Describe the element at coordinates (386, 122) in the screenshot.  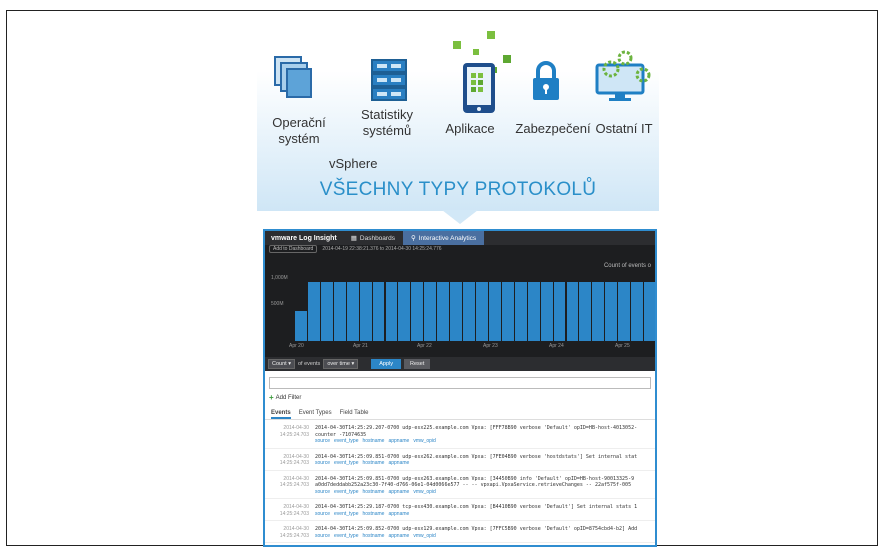
I see `category-label-system-stats: Statistiky systémů` at that location.